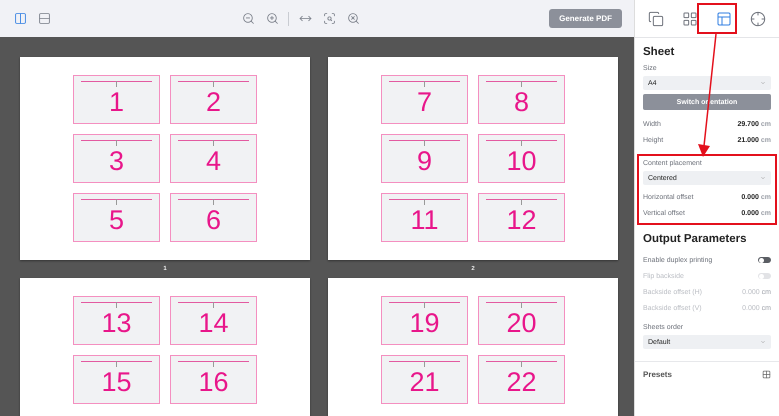 Image resolution: width=779 pixels, height=416 pixels. Describe the element at coordinates (116, 220) in the screenshot. I see `card-number: 5` at that location.